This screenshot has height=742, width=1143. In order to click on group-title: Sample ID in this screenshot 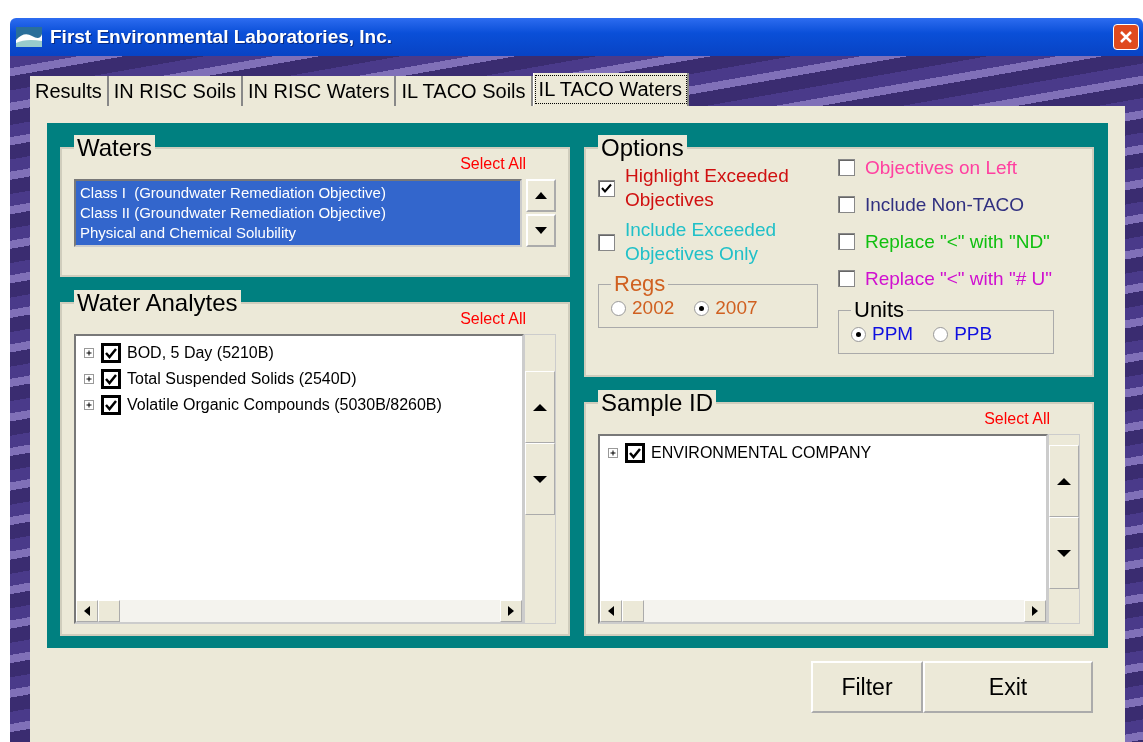, I will do `click(657, 403)`.